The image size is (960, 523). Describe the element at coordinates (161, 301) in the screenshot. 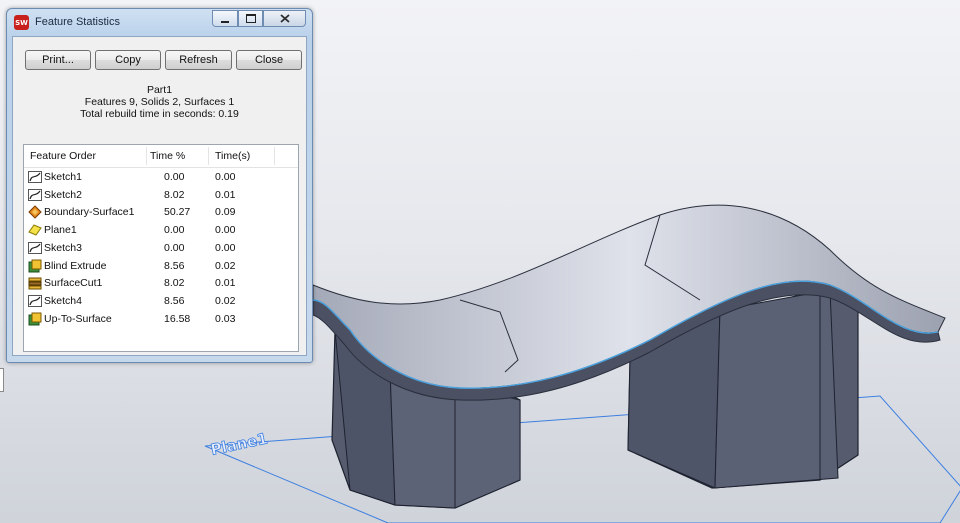

I see `table-row: Sketch4 8.56 0.02` at that location.